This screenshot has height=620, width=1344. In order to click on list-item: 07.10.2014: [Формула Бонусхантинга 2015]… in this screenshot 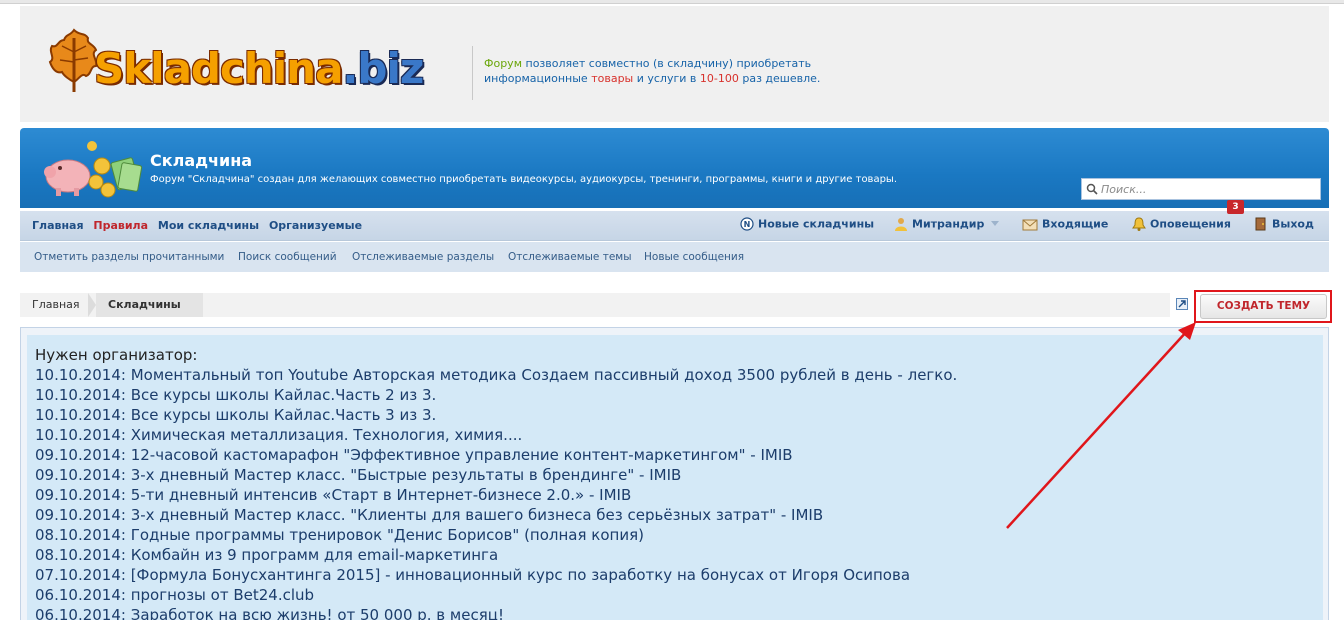, I will do `click(675, 575)`.